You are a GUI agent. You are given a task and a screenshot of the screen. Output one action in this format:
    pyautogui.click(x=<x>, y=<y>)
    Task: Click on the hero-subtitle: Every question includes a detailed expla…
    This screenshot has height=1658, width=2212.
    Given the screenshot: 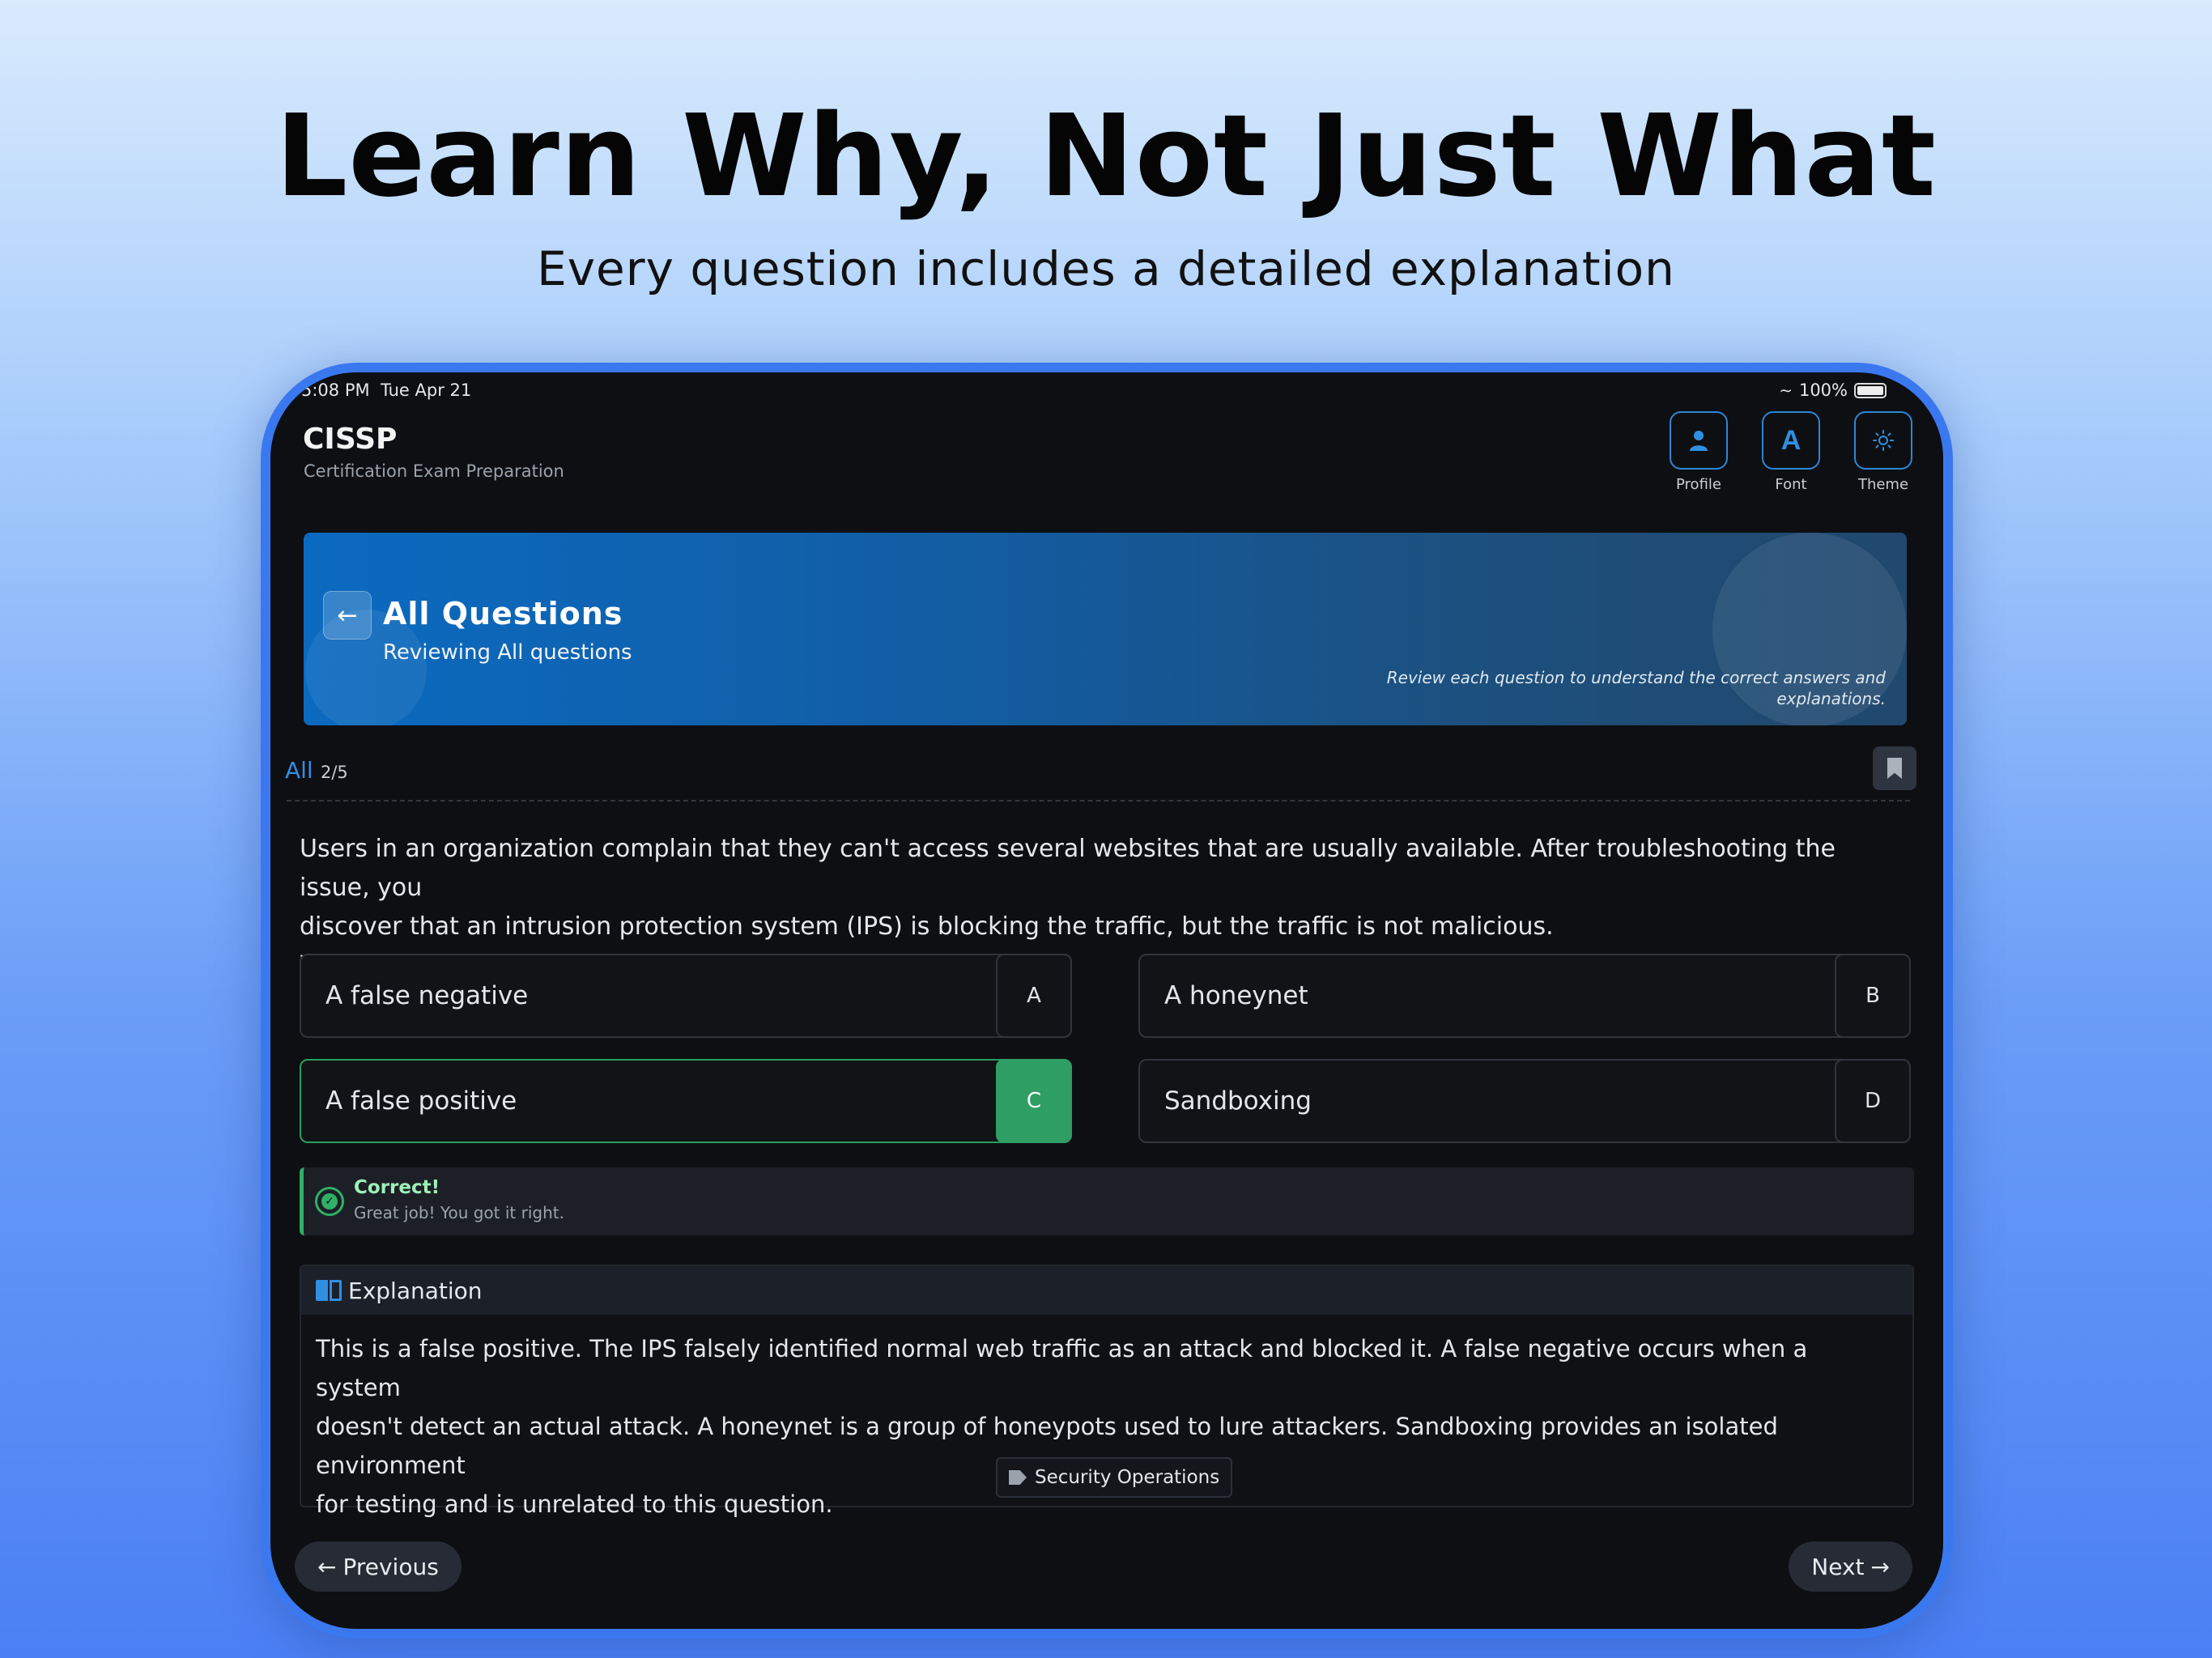 What is the action you would take?
    pyautogui.click(x=1106, y=268)
    